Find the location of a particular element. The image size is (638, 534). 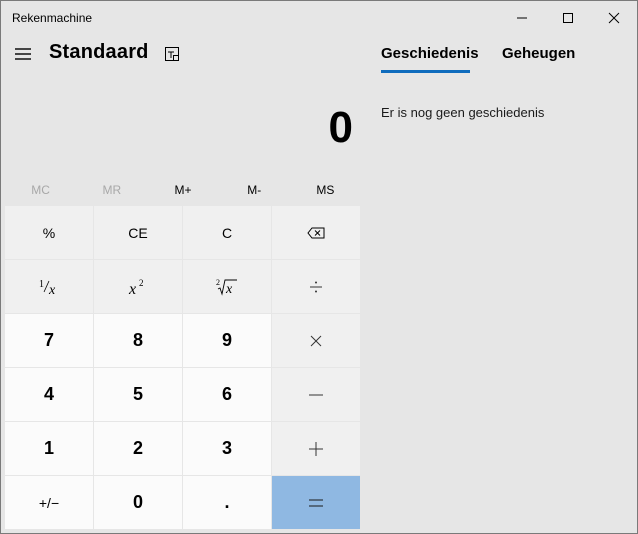

digit-5-button: 5 is located at coordinates (138, 394).